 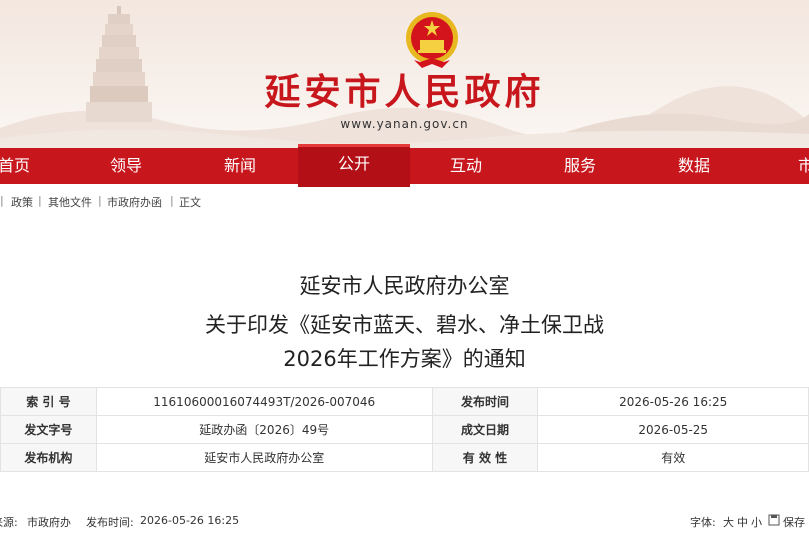 What do you see at coordinates (466, 166) in the screenshot?
I see `nav-item-interaction: 互动` at bounding box center [466, 166].